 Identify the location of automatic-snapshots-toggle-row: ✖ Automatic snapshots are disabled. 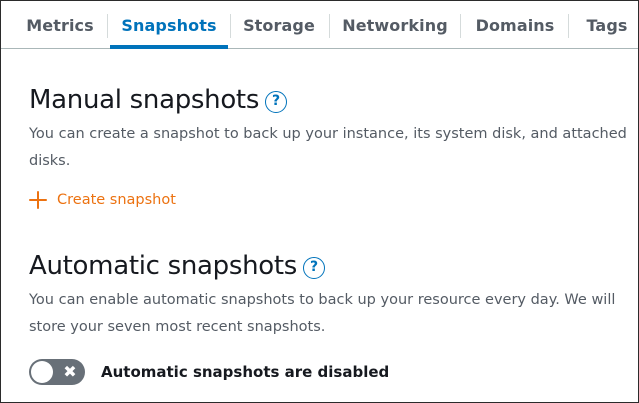
(209, 372).